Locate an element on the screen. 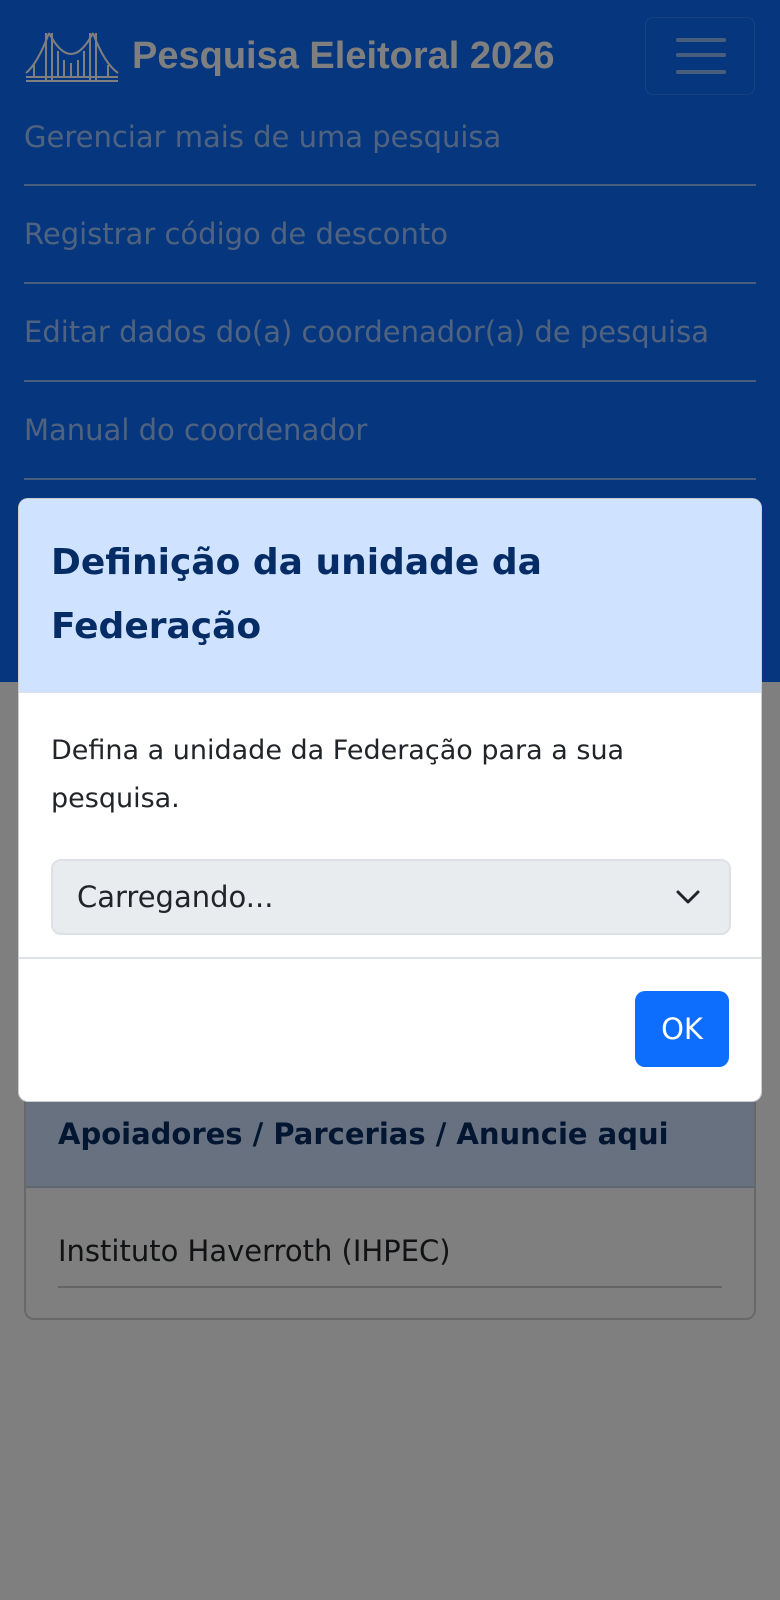 The width and height of the screenshot is (780, 1600). modal-header: Definição da unidade da Federação is located at coordinates (390, 596).